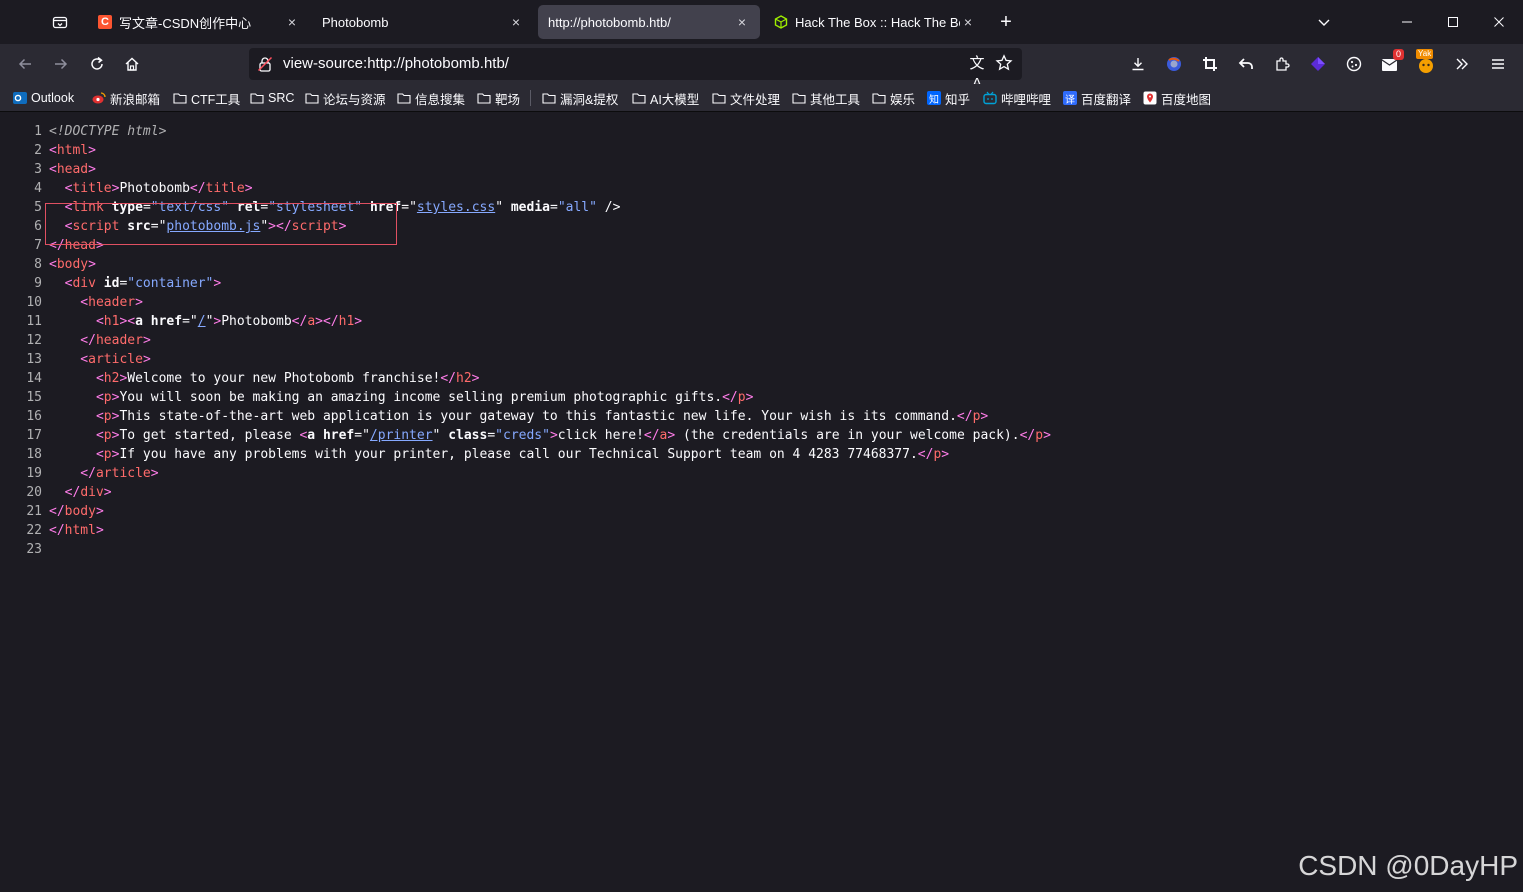 Image resolution: width=1523 pixels, height=892 pixels. Describe the element at coordinates (498, 98) in the screenshot. I see `bookmark-folder-range: 靶场` at that location.